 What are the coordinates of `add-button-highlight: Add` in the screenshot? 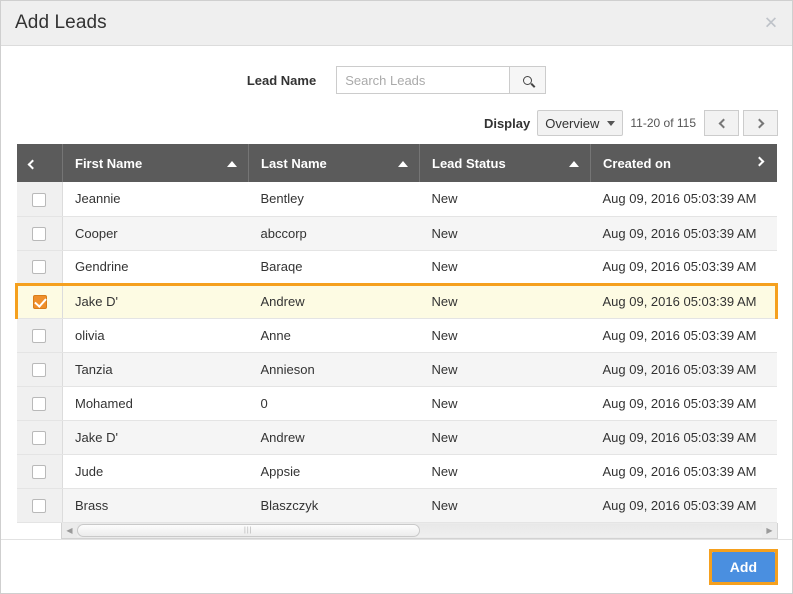 It's located at (743, 567).